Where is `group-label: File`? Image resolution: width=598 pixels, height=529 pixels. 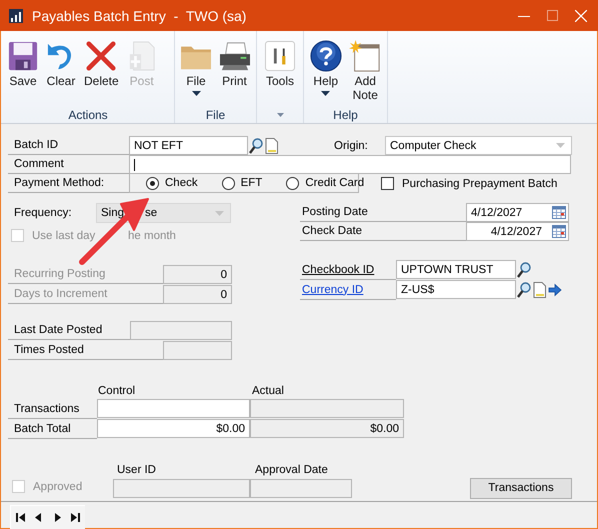
group-label: File is located at coordinates (216, 115).